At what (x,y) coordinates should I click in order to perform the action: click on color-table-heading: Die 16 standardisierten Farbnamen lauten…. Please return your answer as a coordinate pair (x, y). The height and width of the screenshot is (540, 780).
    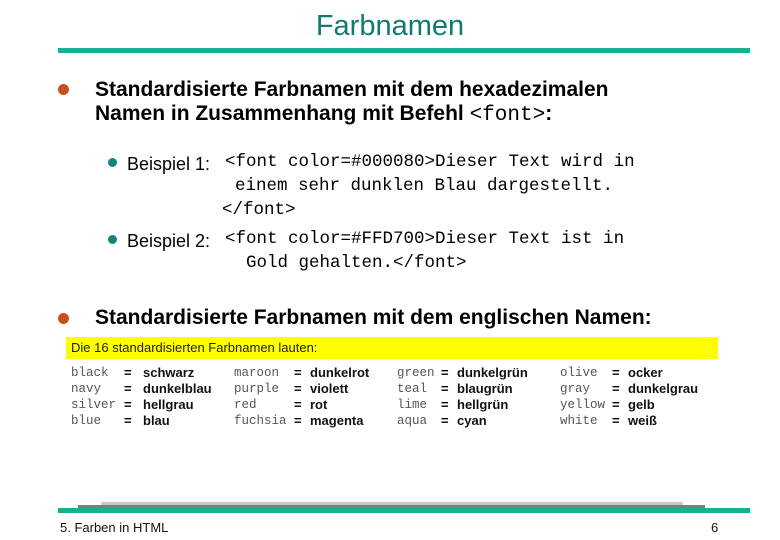
    Looking at the image, I should click on (194, 347).